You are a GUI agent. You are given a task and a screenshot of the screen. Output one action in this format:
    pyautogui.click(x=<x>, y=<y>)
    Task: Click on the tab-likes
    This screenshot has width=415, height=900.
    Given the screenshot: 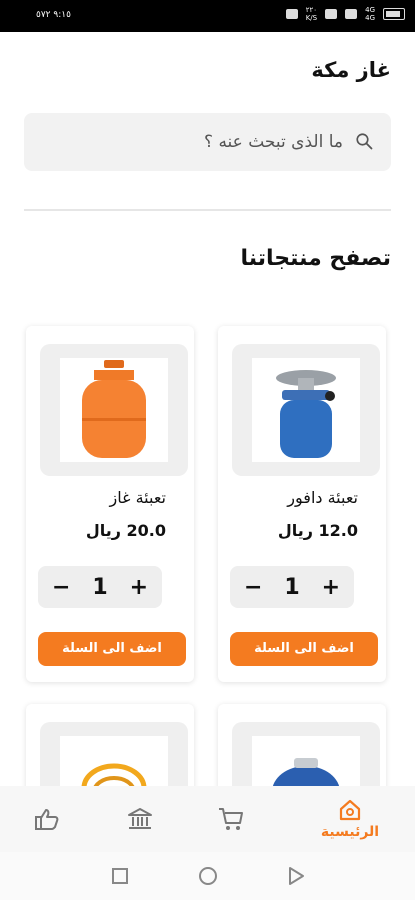 What is the action you would take?
    pyautogui.click(x=47, y=819)
    